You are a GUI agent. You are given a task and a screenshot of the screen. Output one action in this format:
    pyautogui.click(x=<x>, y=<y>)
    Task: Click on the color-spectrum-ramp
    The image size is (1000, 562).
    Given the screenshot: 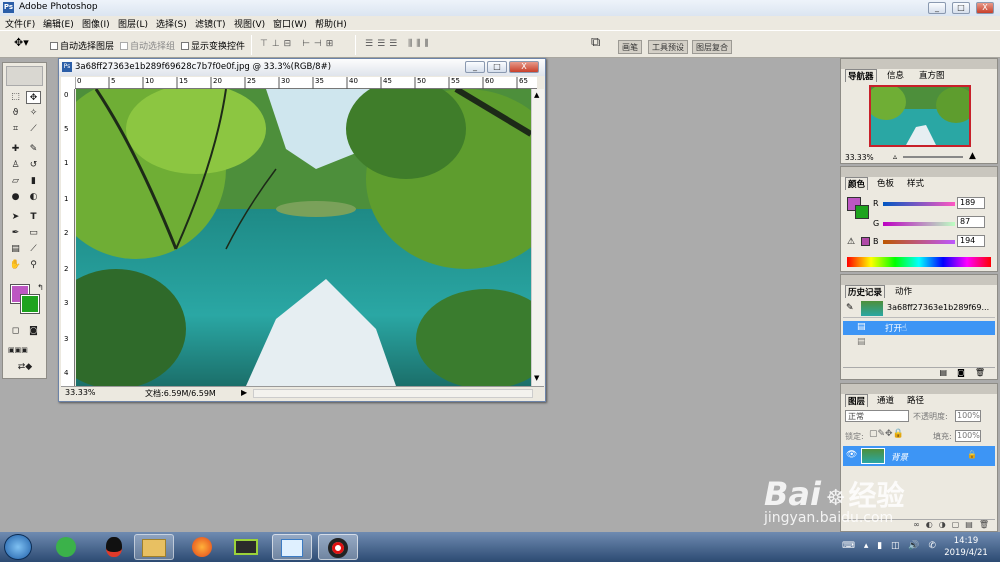 What is the action you would take?
    pyautogui.click(x=919, y=262)
    